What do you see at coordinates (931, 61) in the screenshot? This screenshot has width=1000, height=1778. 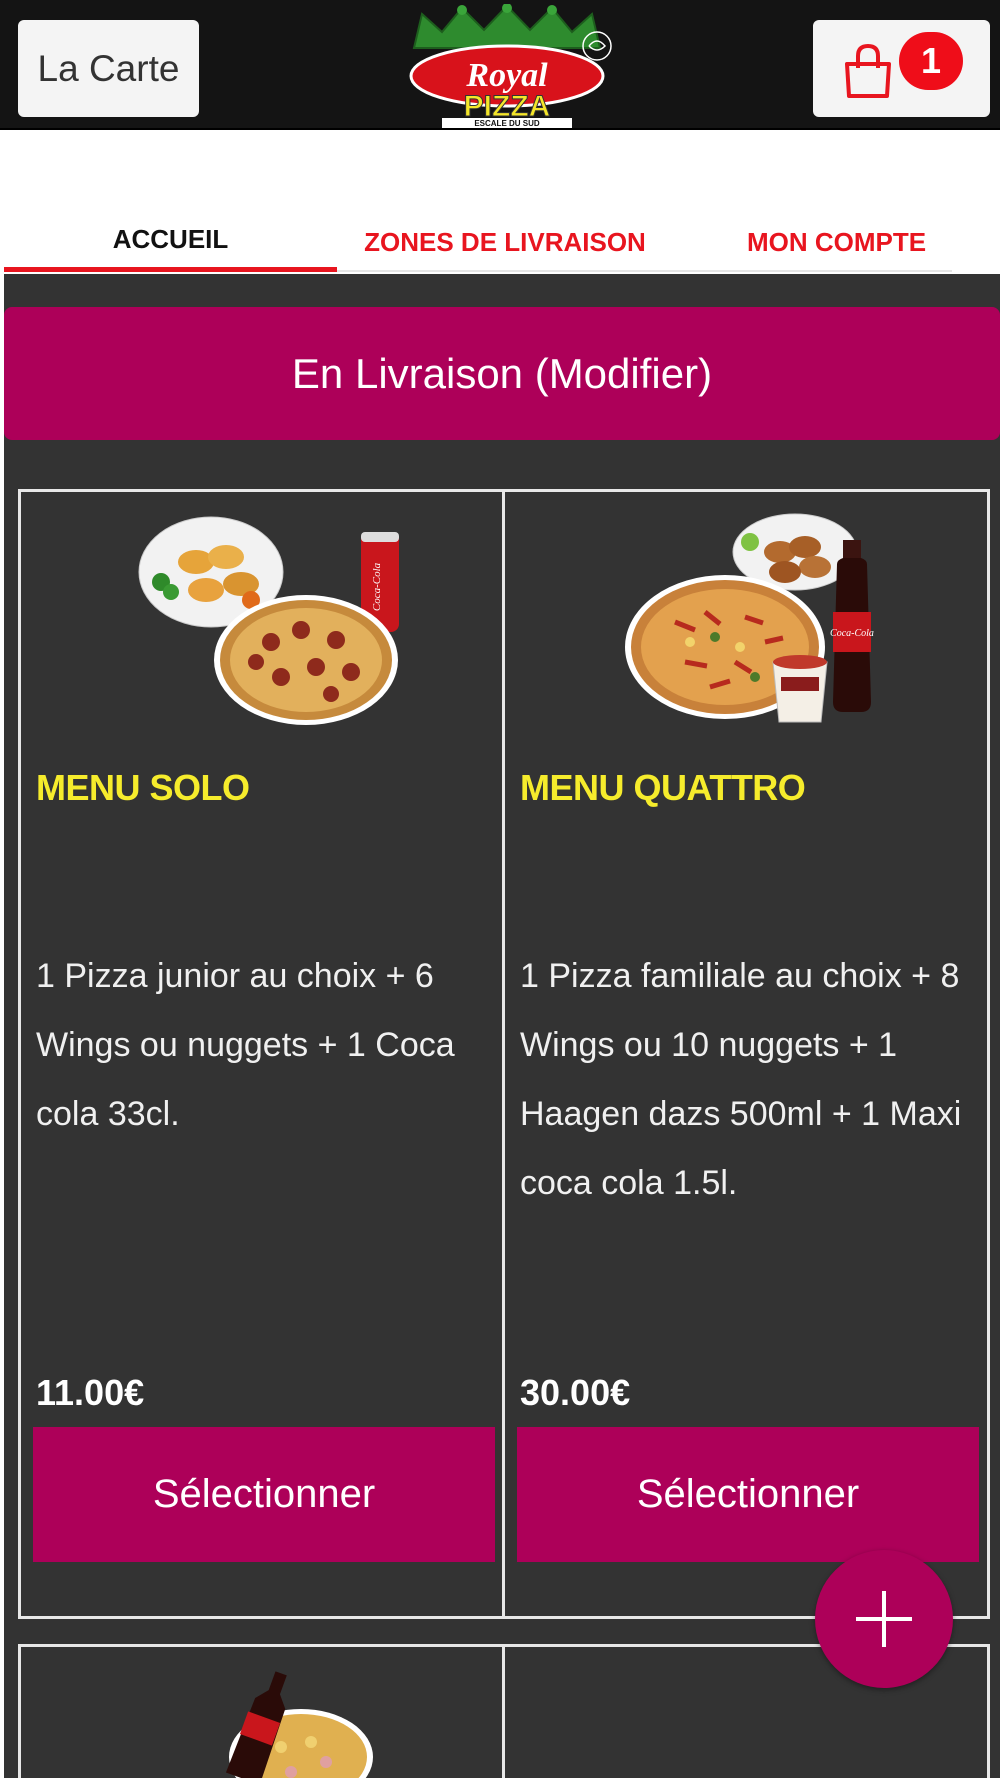 I see `cart-count-badge: 1` at bounding box center [931, 61].